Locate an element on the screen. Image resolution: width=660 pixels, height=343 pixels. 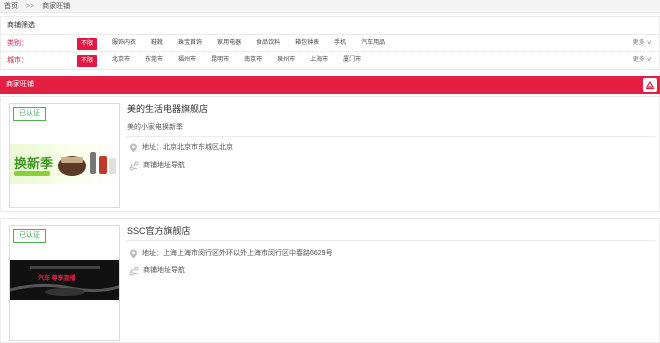
city-more-button: 更多∨ is located at coordinates (642, 60).